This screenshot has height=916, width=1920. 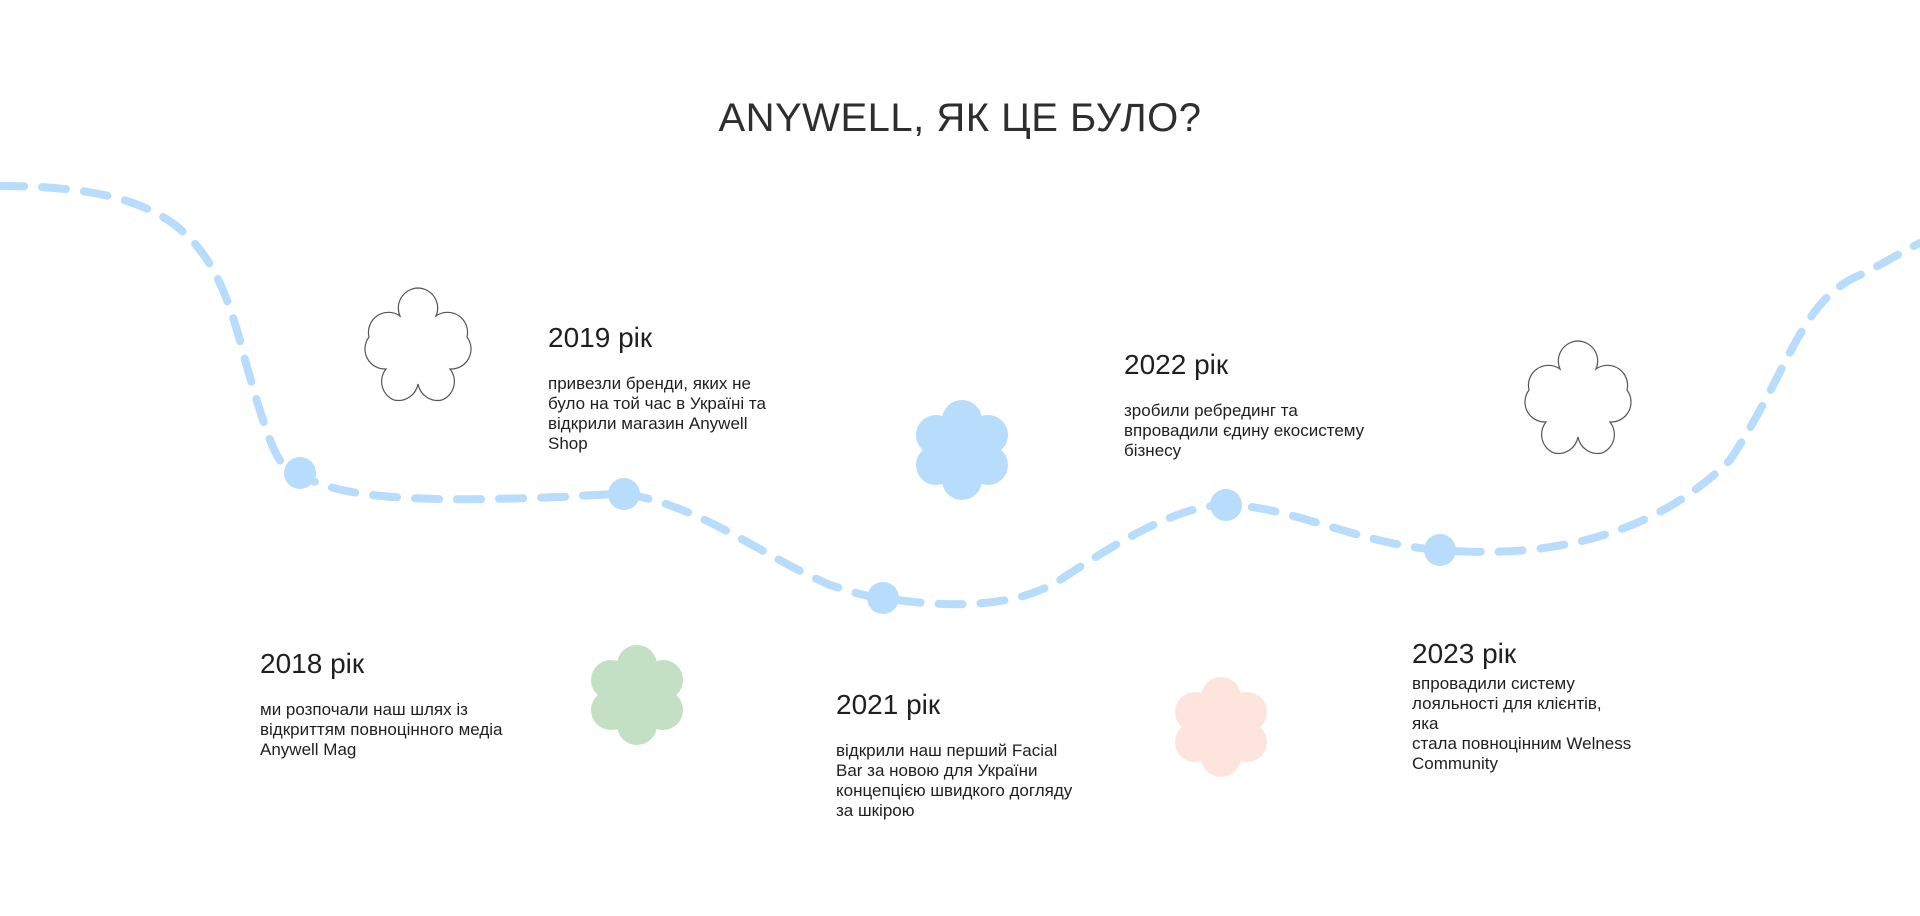 What do you see at coordinates (888, 704) in the screenshot?
I see `milestone-year: 2021 рік` at bounding box center [888, 704].